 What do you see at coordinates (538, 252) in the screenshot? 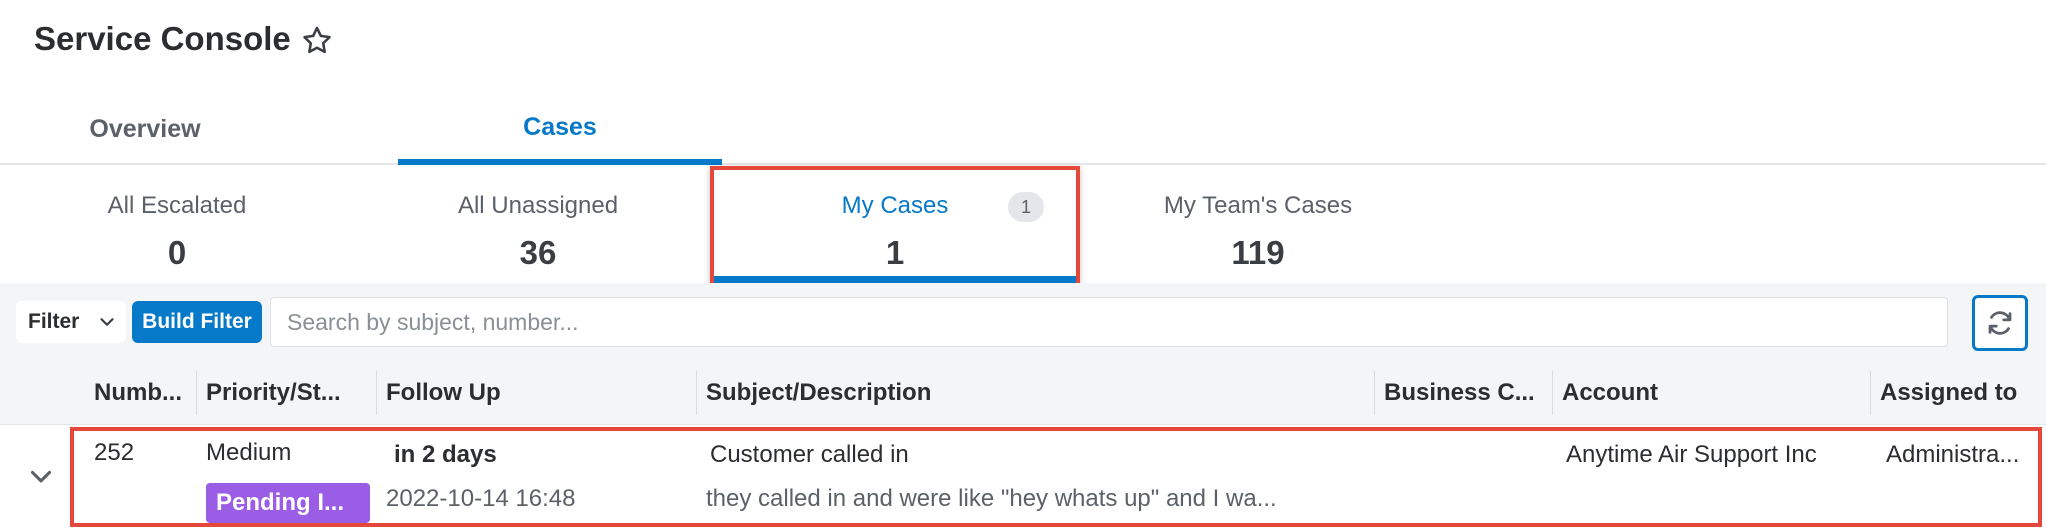
I see `tab-count: 36` at bounding box center [538, 252].